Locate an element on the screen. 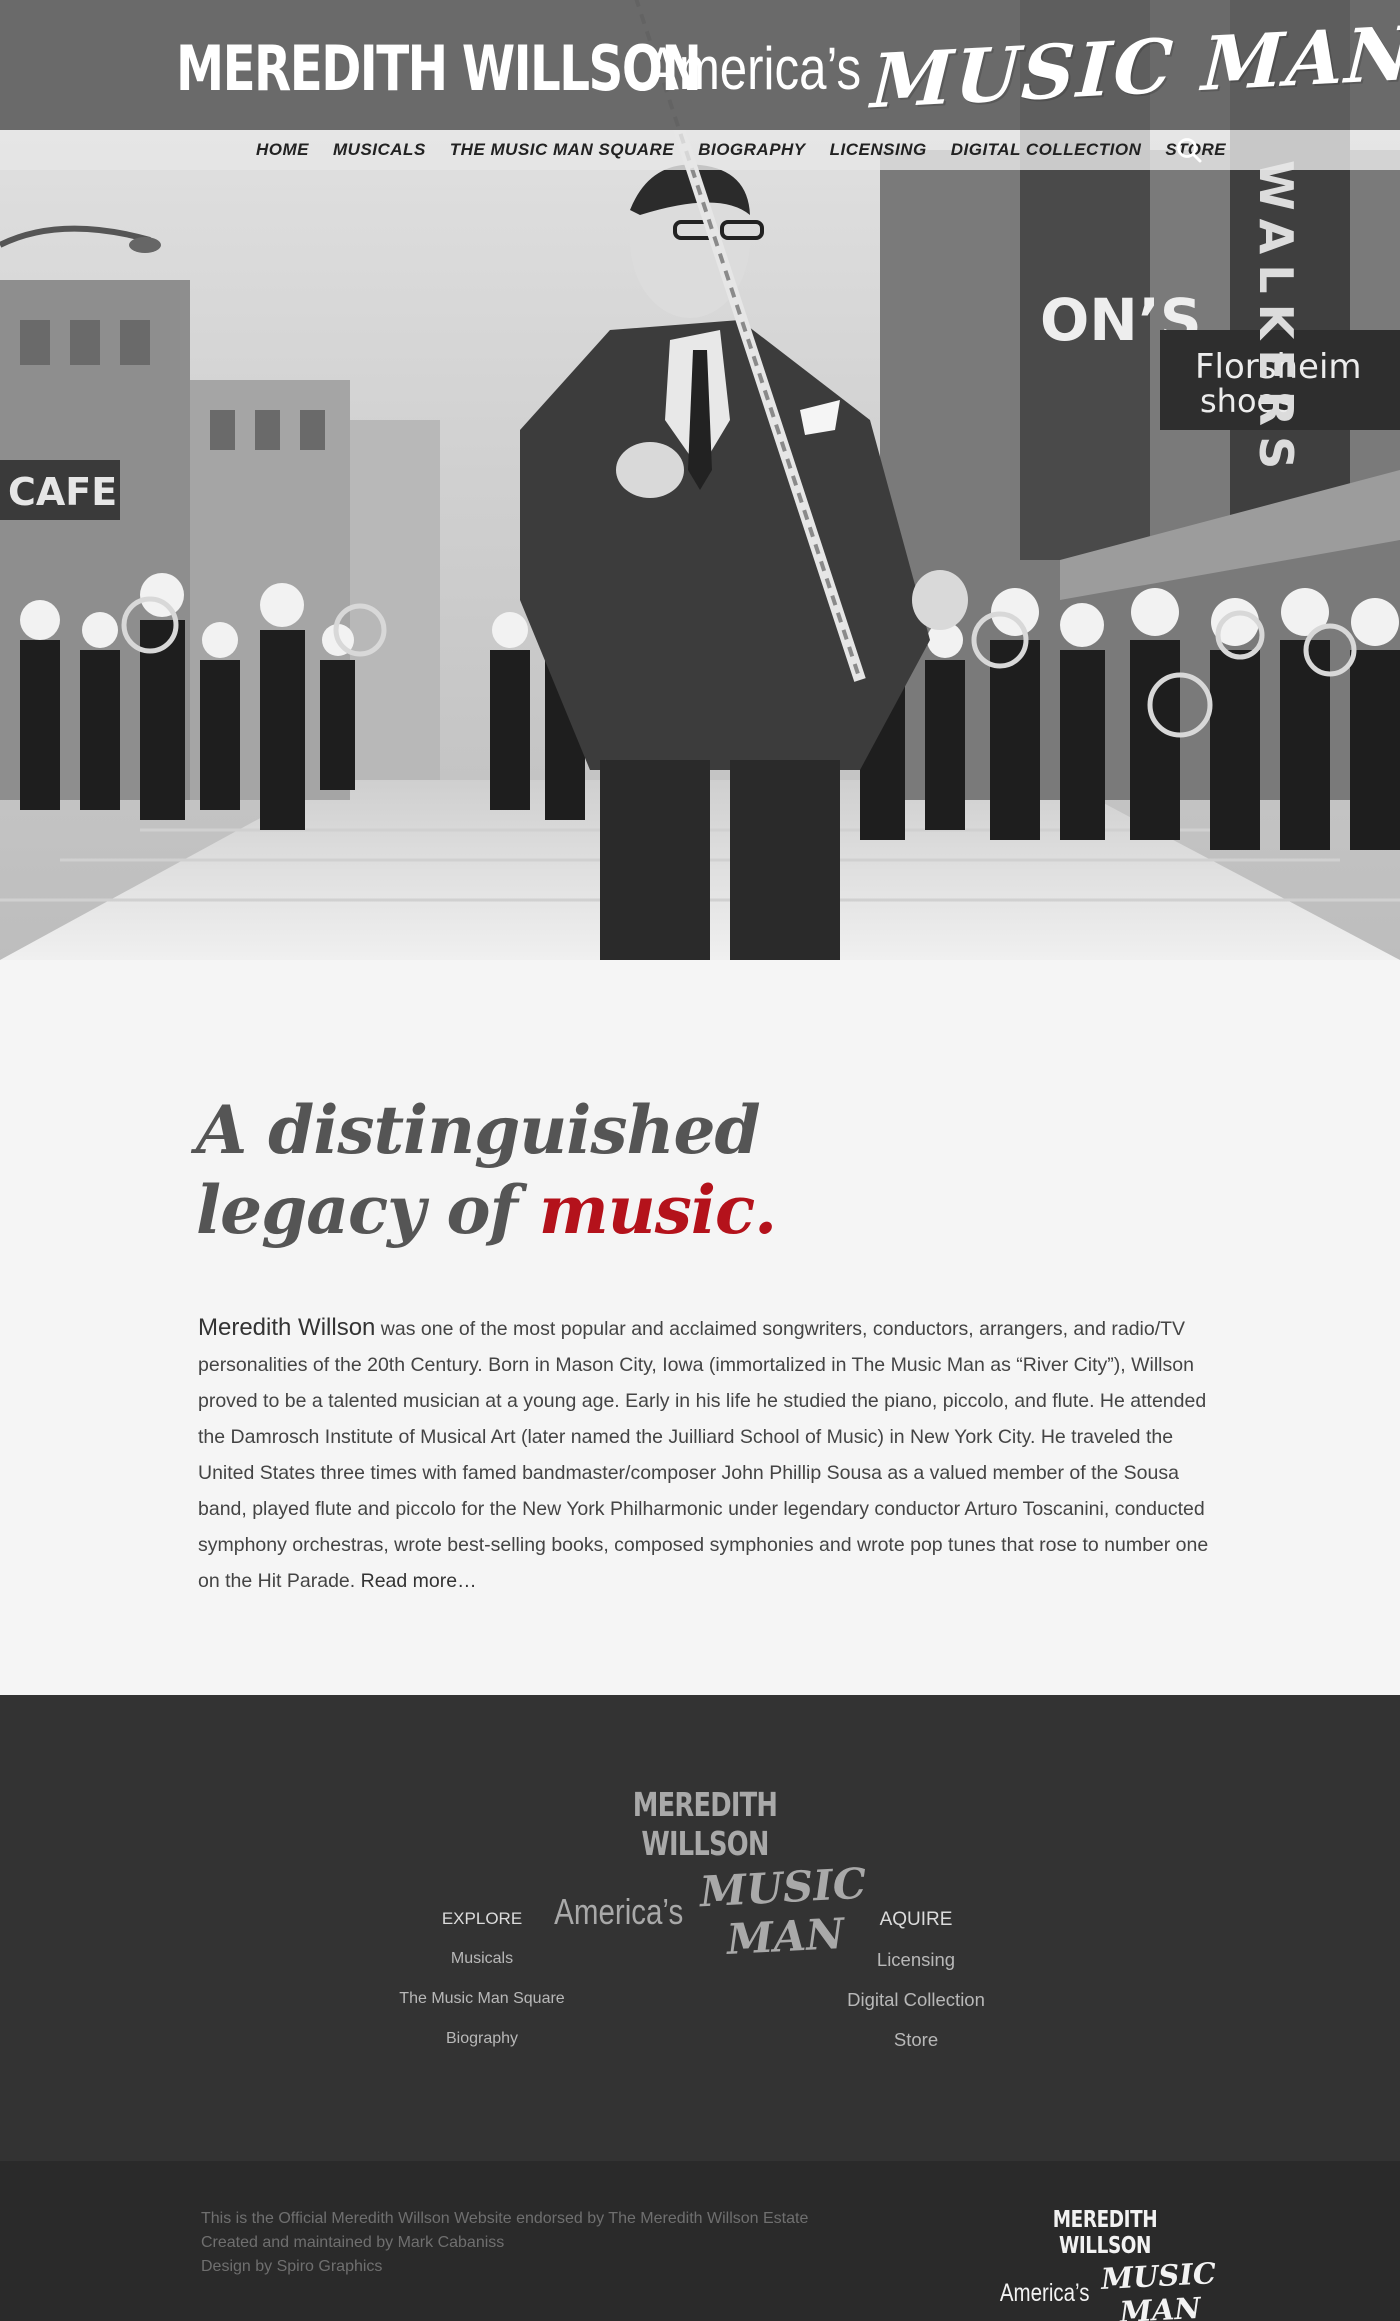  bottom-logo-subtitle: America’s is located at coordinates (1044, 2292).